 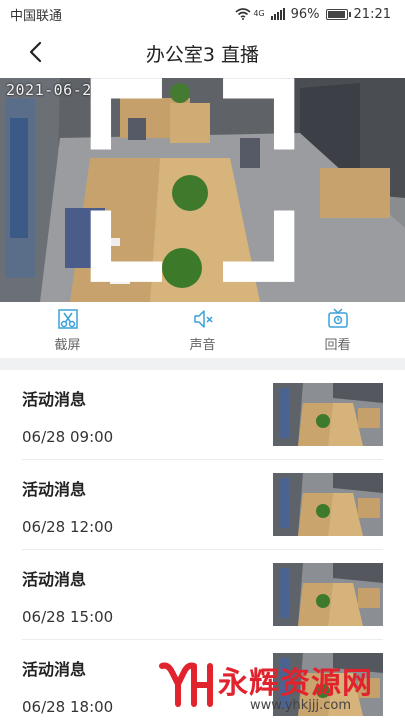 I want to click on back-button, so click(x=36, y=52).